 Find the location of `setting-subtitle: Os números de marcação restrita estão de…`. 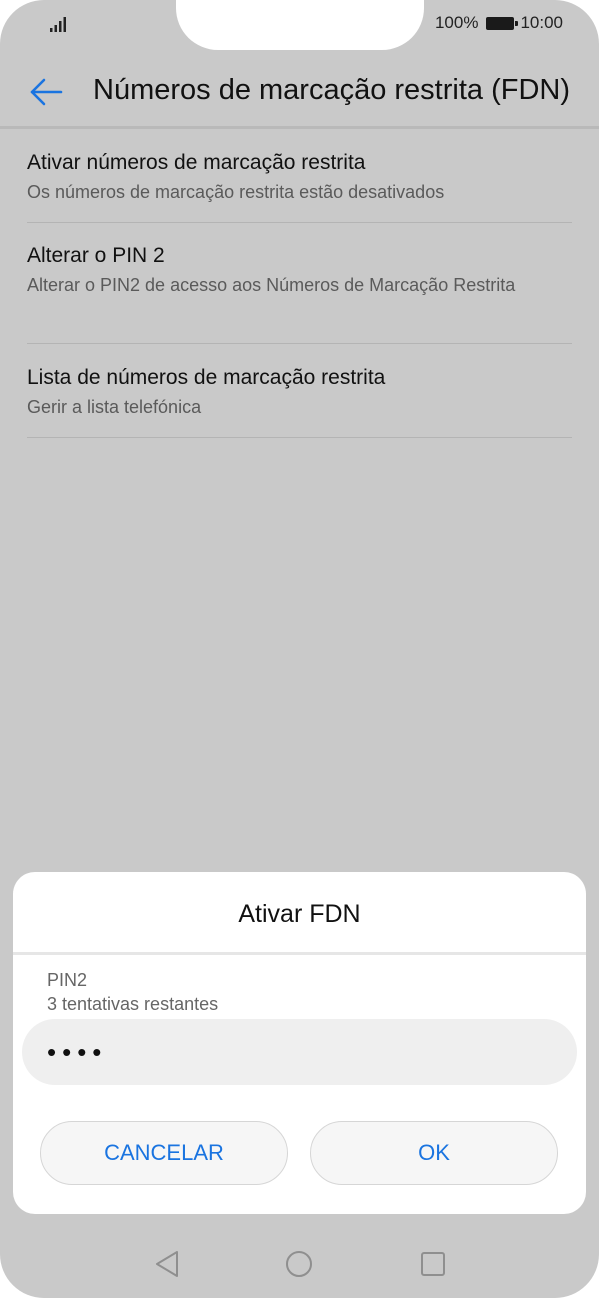

setting-subtitle: Os números de marcação restrita estão de… is located at coordinates (236, 192).